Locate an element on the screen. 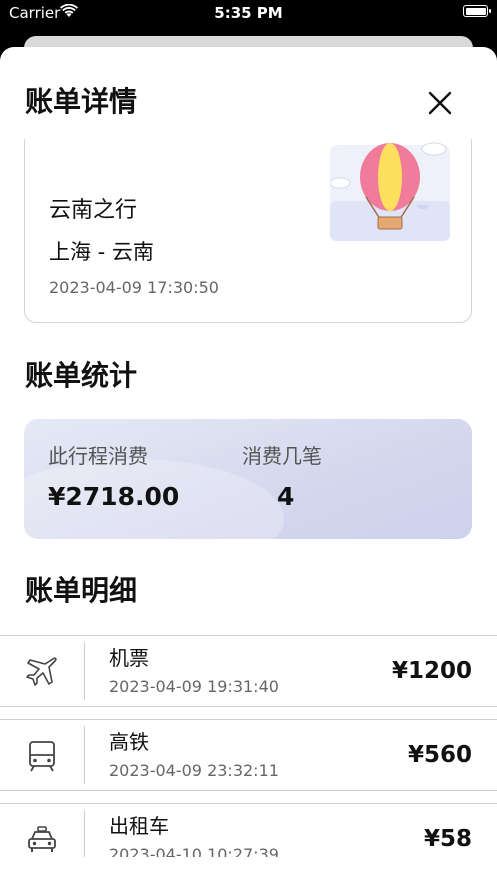 Image resolution: width=497 pixels, height=883 pixels. row-time: 2023-04-09 23:32:11 is located at coordinates (194, 770).